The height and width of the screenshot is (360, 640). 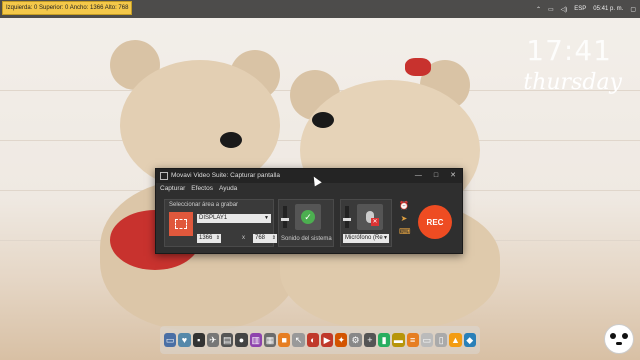 I want to click on keyboard-icon: ⌨, so click(x=405, y=232).